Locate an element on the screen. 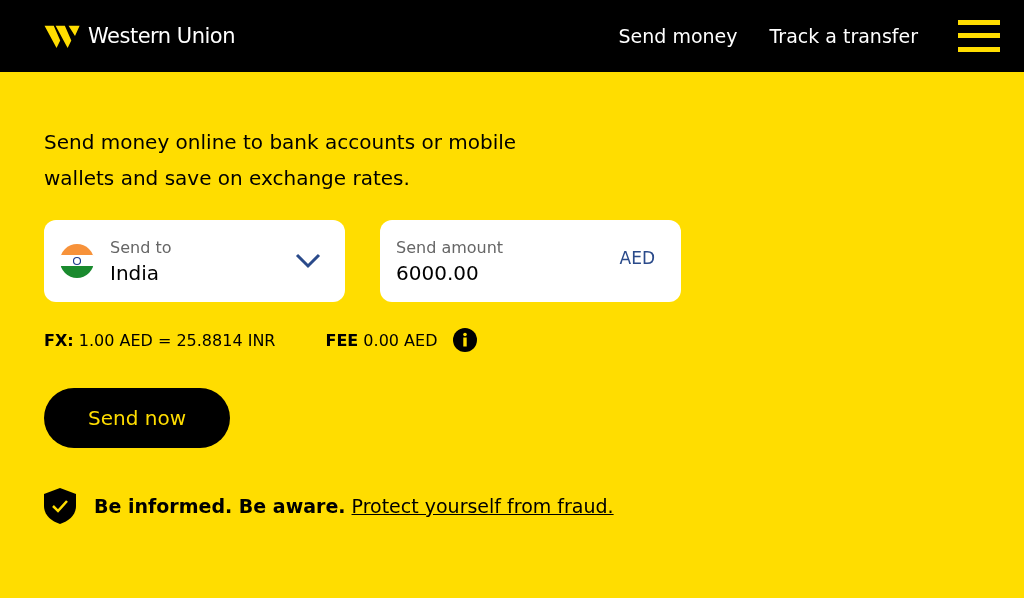  currency-label: AED is located at coordinates (637, 258).